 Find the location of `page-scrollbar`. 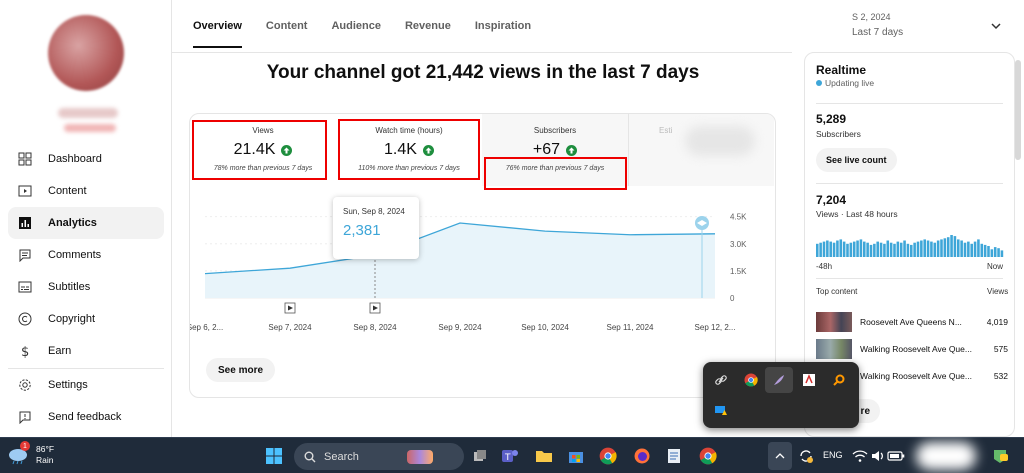

page-scrollbar is located at coordinates (1018, 110).